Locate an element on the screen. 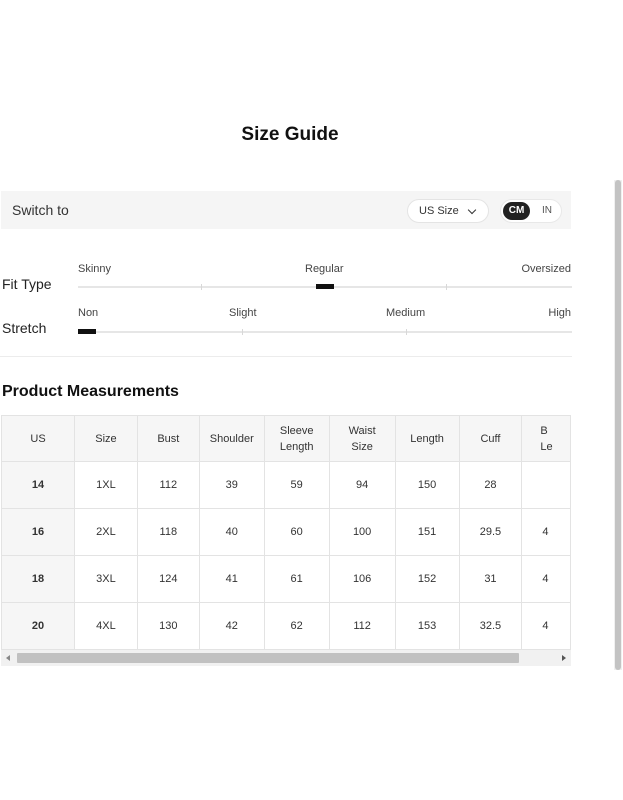 The width and height of the screenshot is (623, 800). table-cell: 61 is located at coordinates (296, 579).